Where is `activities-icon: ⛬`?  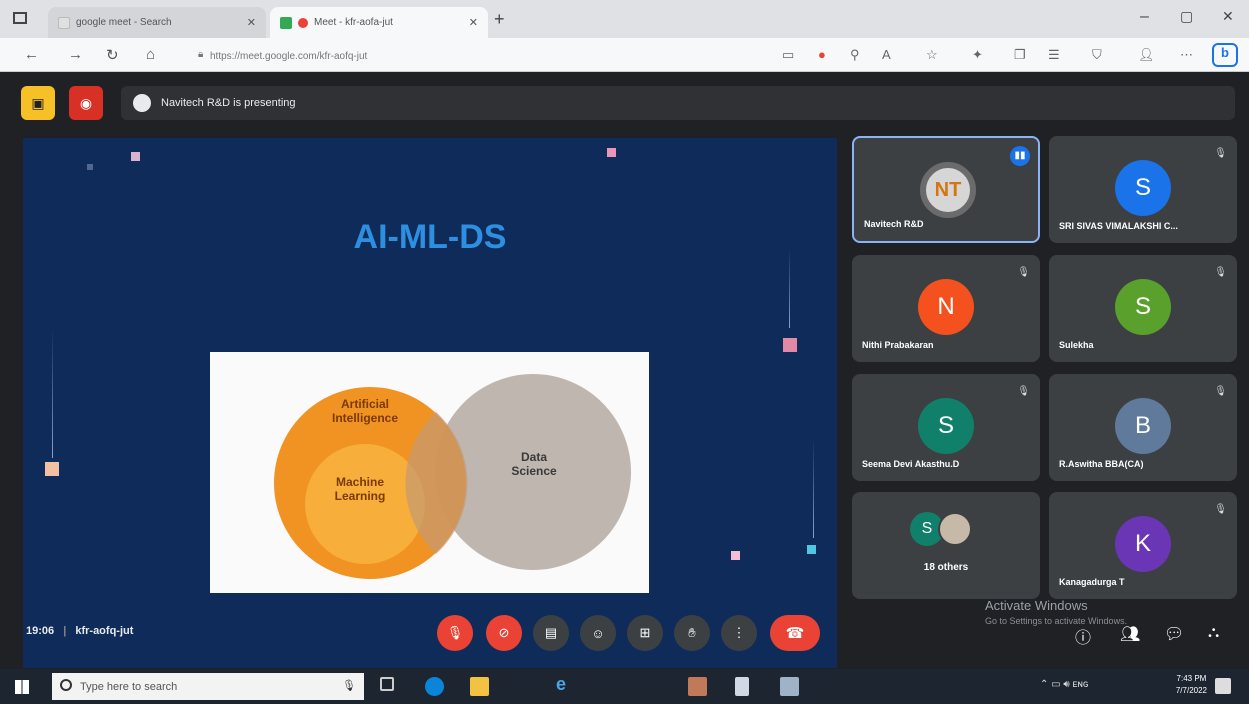
activities-icon: ⛬ is located at coordinates (1213, 633).